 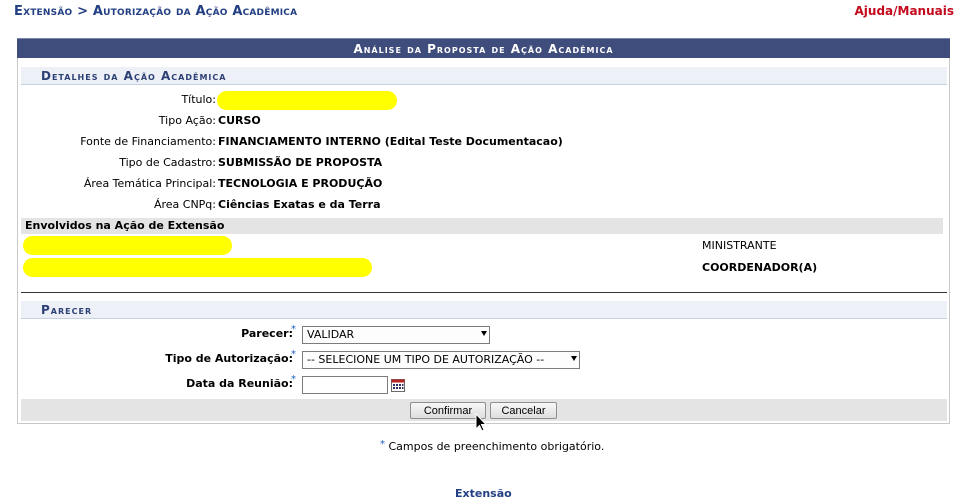 What do you see at coordinates (484, 121) in the screenshot?
I see `field-row-tipo-acao: Tipo Ação: CURSO` at bounding box center [484, 121].